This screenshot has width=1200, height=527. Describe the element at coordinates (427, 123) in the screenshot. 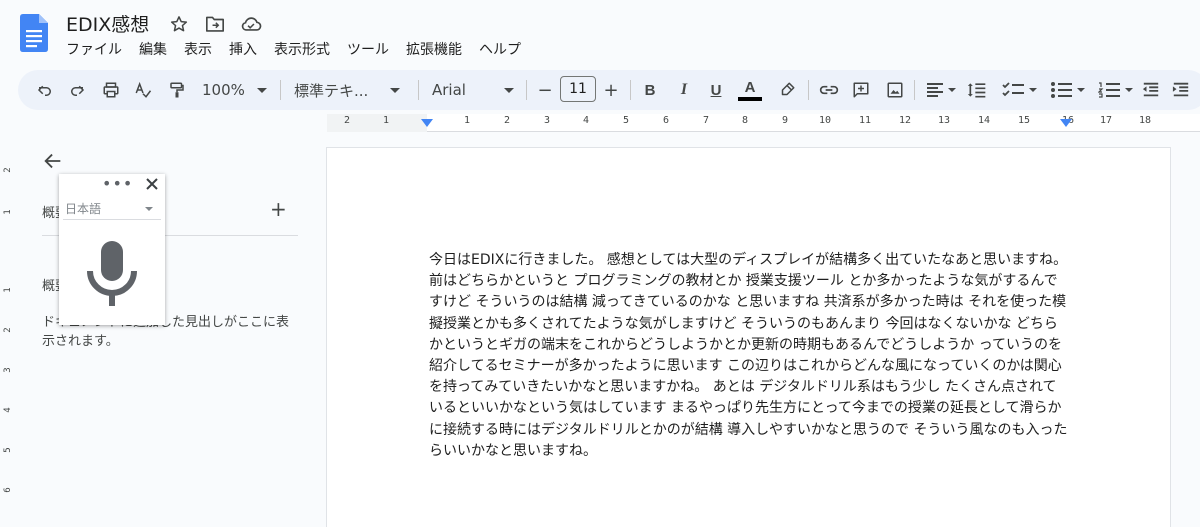

I see `left-indent-marker` at that location.